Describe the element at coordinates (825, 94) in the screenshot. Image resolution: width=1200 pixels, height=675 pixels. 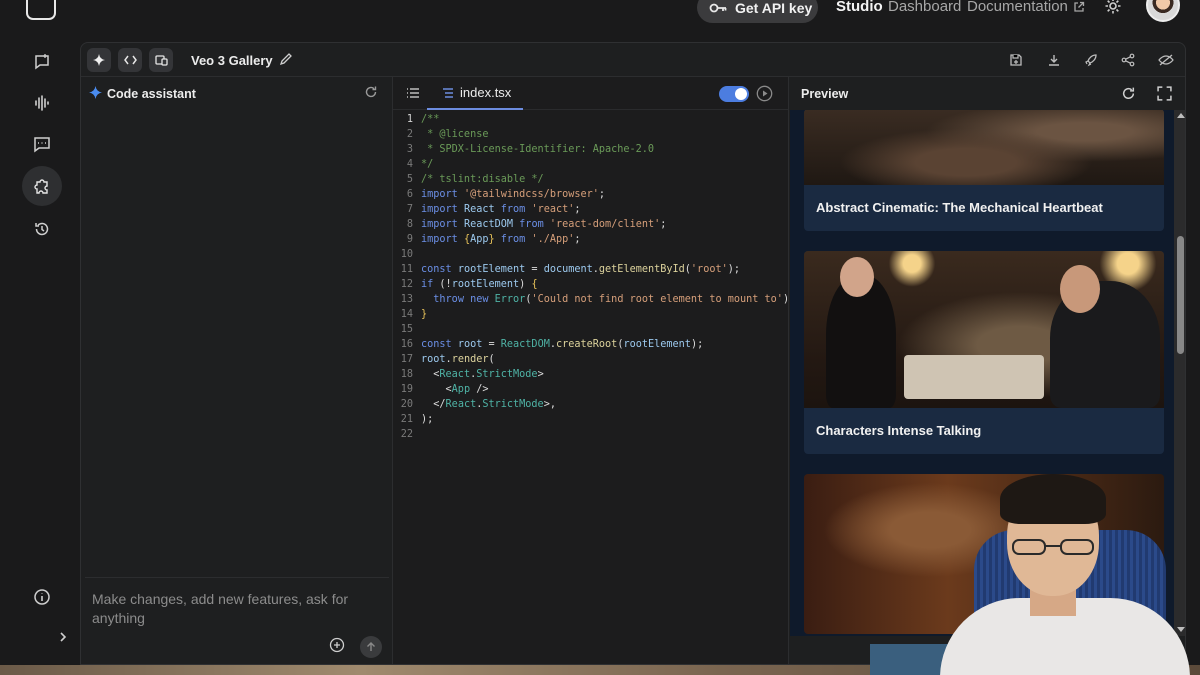
I see `preview-title: Preview` at that location.